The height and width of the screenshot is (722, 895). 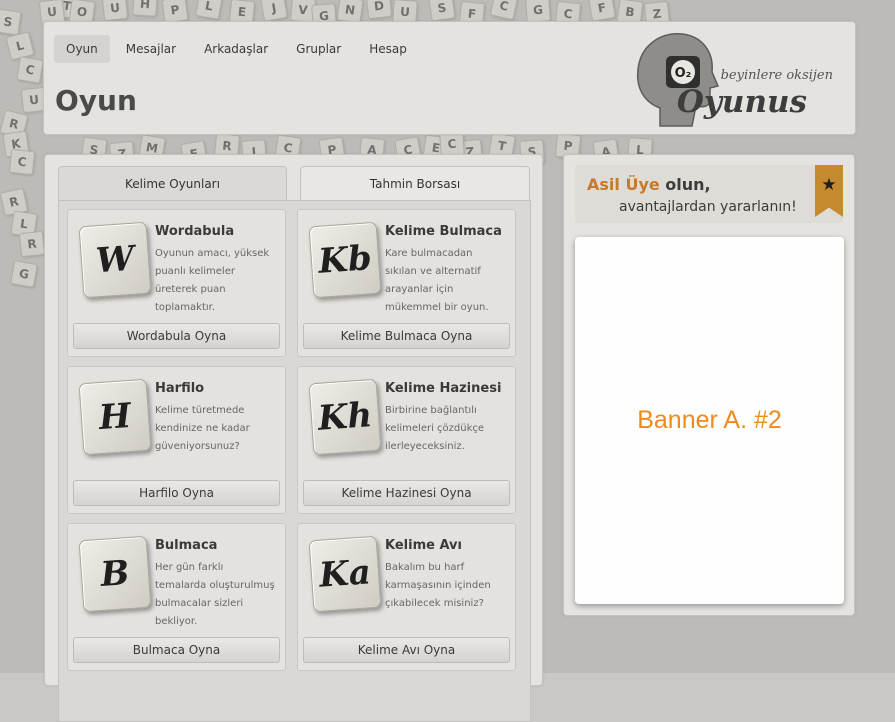 I want to click on game-title: Kelime Hazinesi, so click(x=443, y=388).